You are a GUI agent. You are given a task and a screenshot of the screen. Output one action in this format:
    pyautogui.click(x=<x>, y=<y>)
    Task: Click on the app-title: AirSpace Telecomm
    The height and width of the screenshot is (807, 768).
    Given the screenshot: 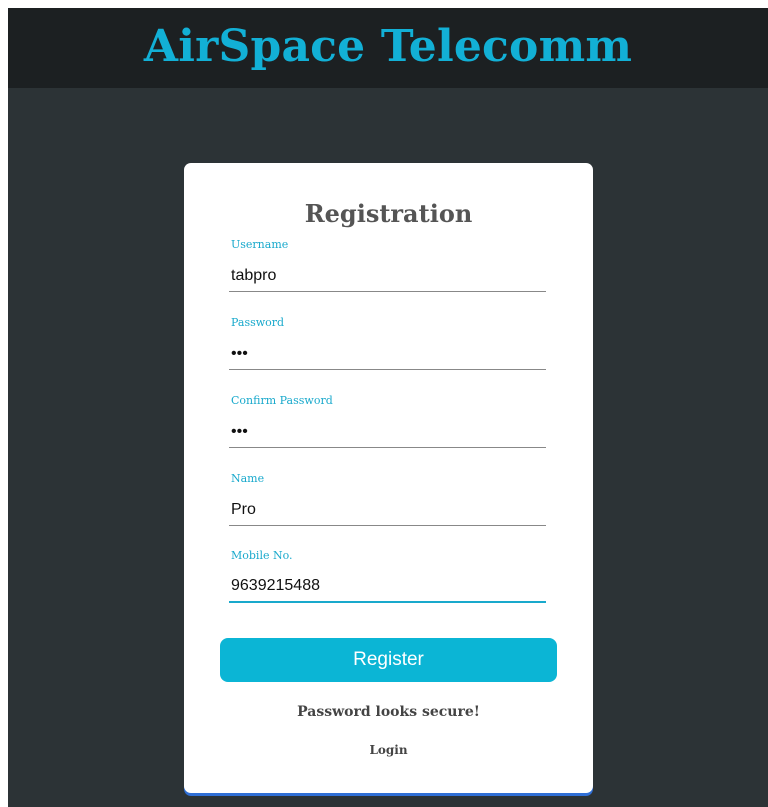 What is the action you would take?
    pyautogui.click(x=388, y=46)
    